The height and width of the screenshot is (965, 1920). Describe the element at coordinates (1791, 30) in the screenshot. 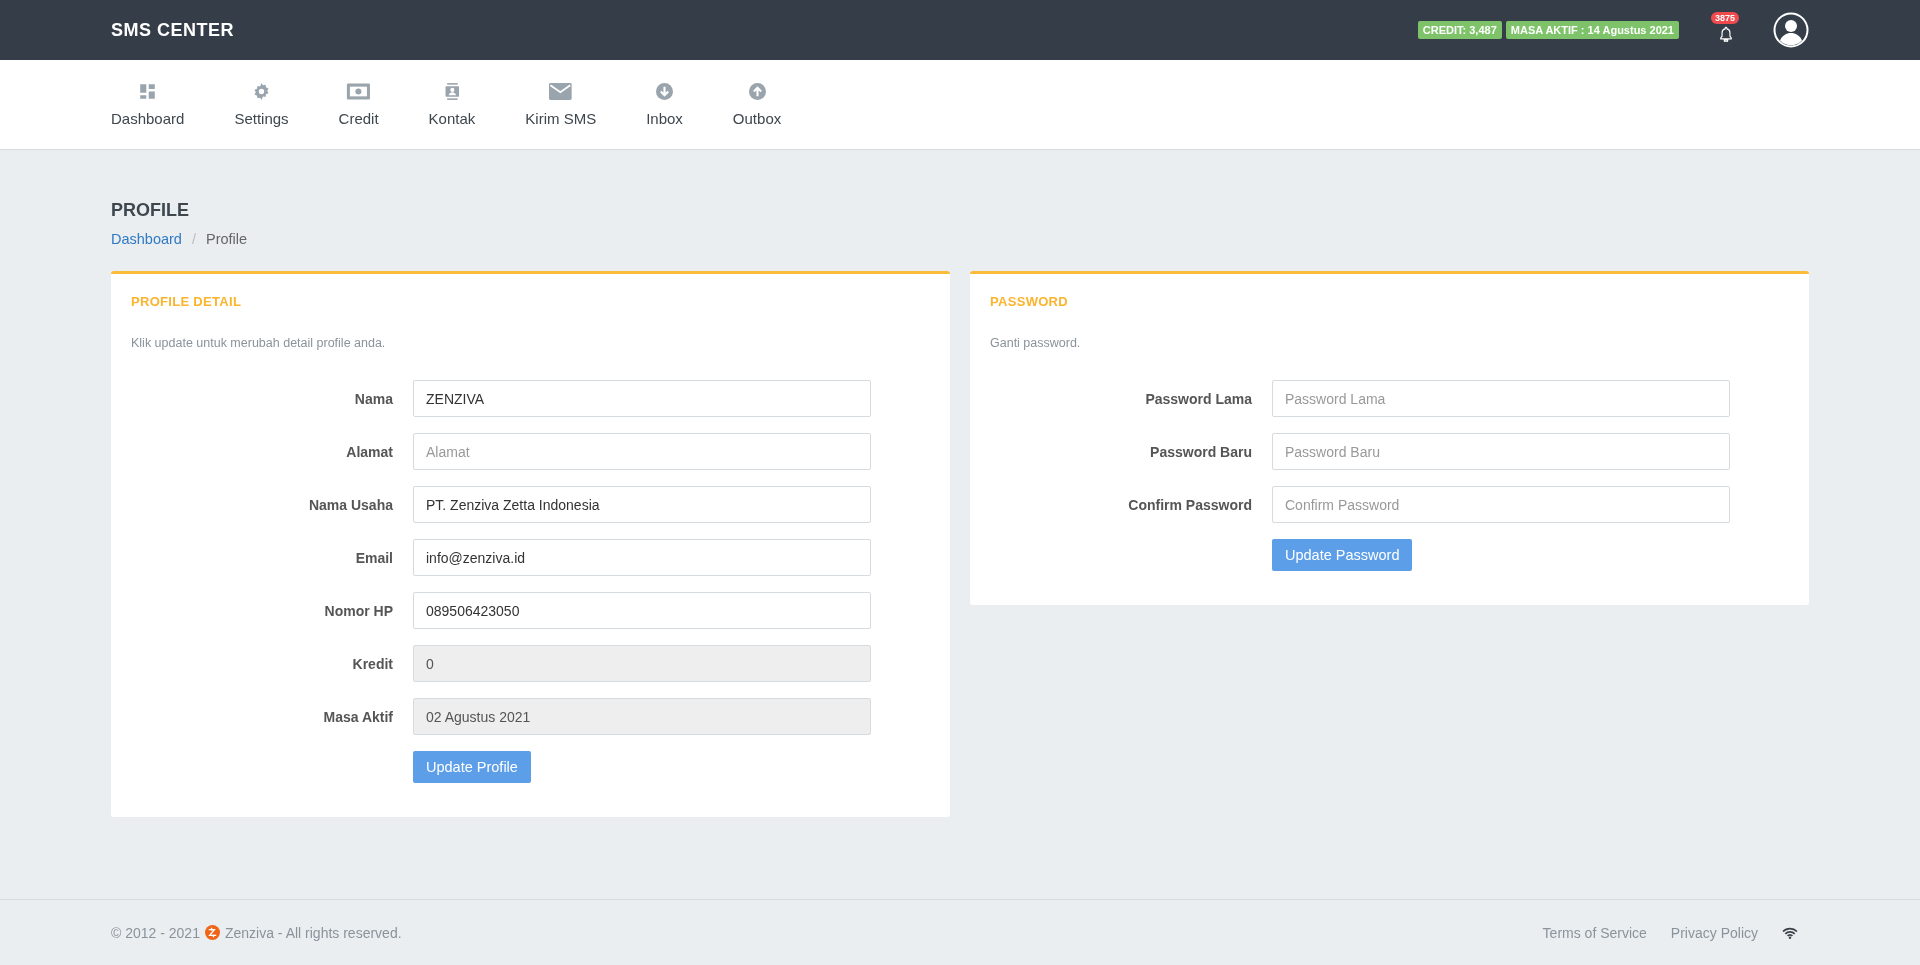

I see `user-avatar-icon` at that location.